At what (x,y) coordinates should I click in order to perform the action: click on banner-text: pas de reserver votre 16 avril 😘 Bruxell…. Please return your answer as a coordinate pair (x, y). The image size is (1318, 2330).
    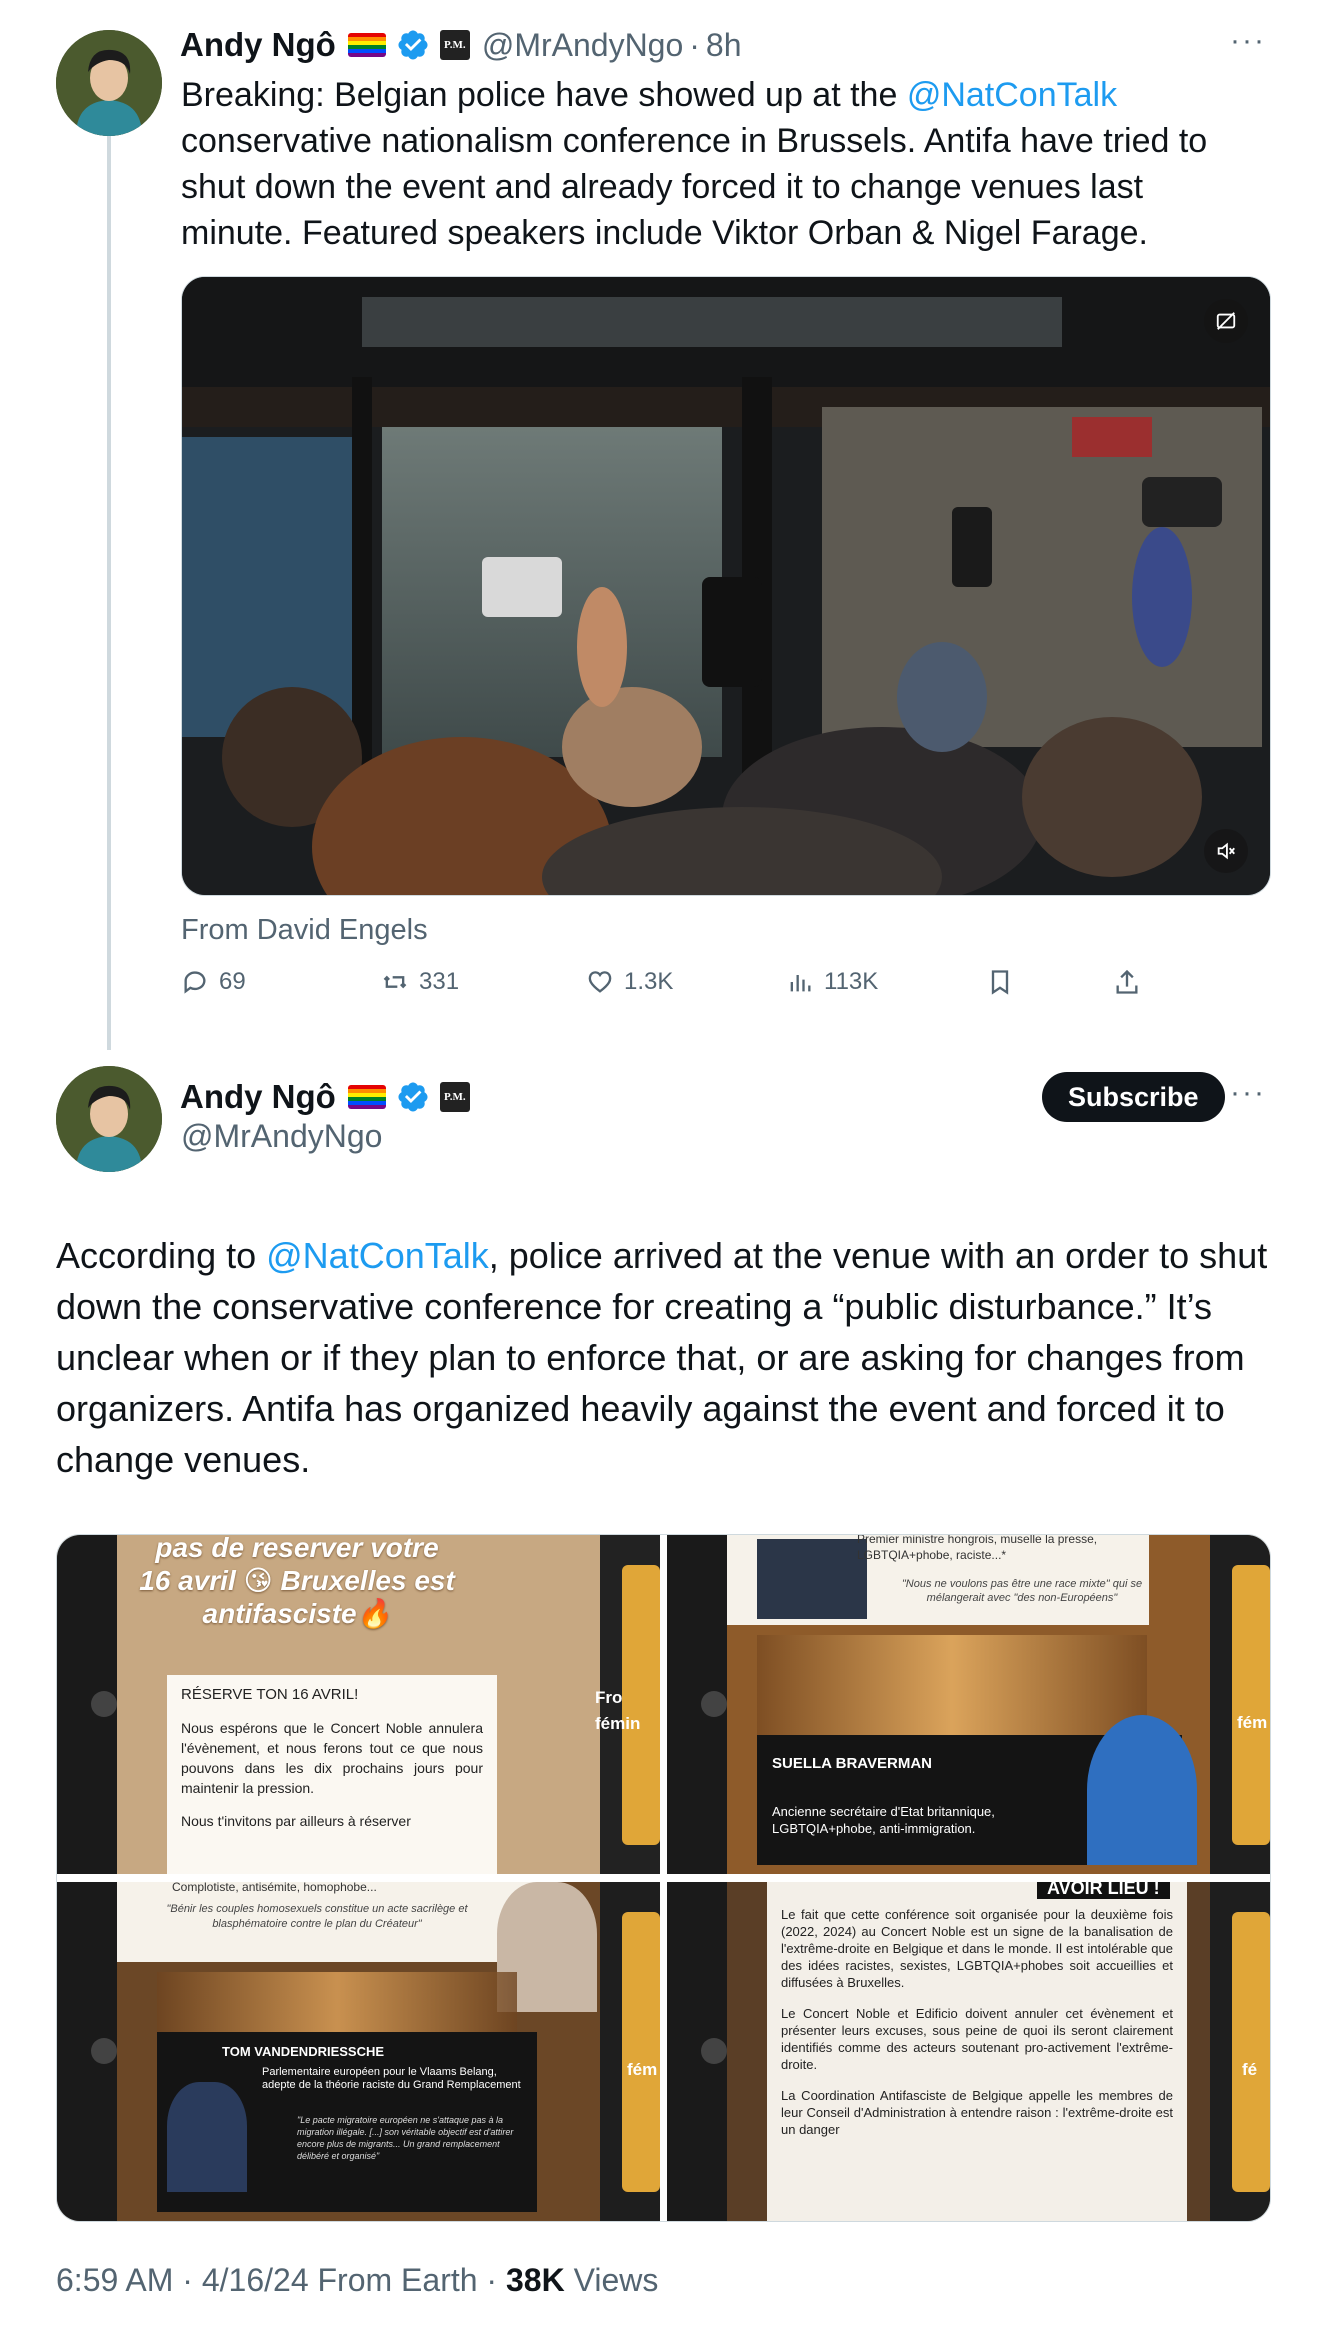
    Looking at the image, I should click on (297, 1582).